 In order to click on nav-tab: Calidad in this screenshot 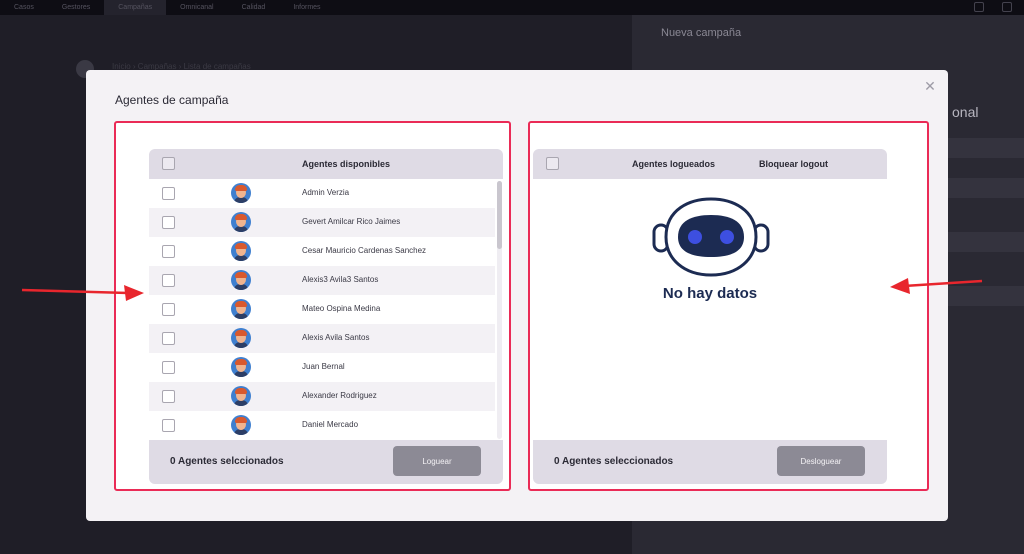, I will do `click(254, 7)`.